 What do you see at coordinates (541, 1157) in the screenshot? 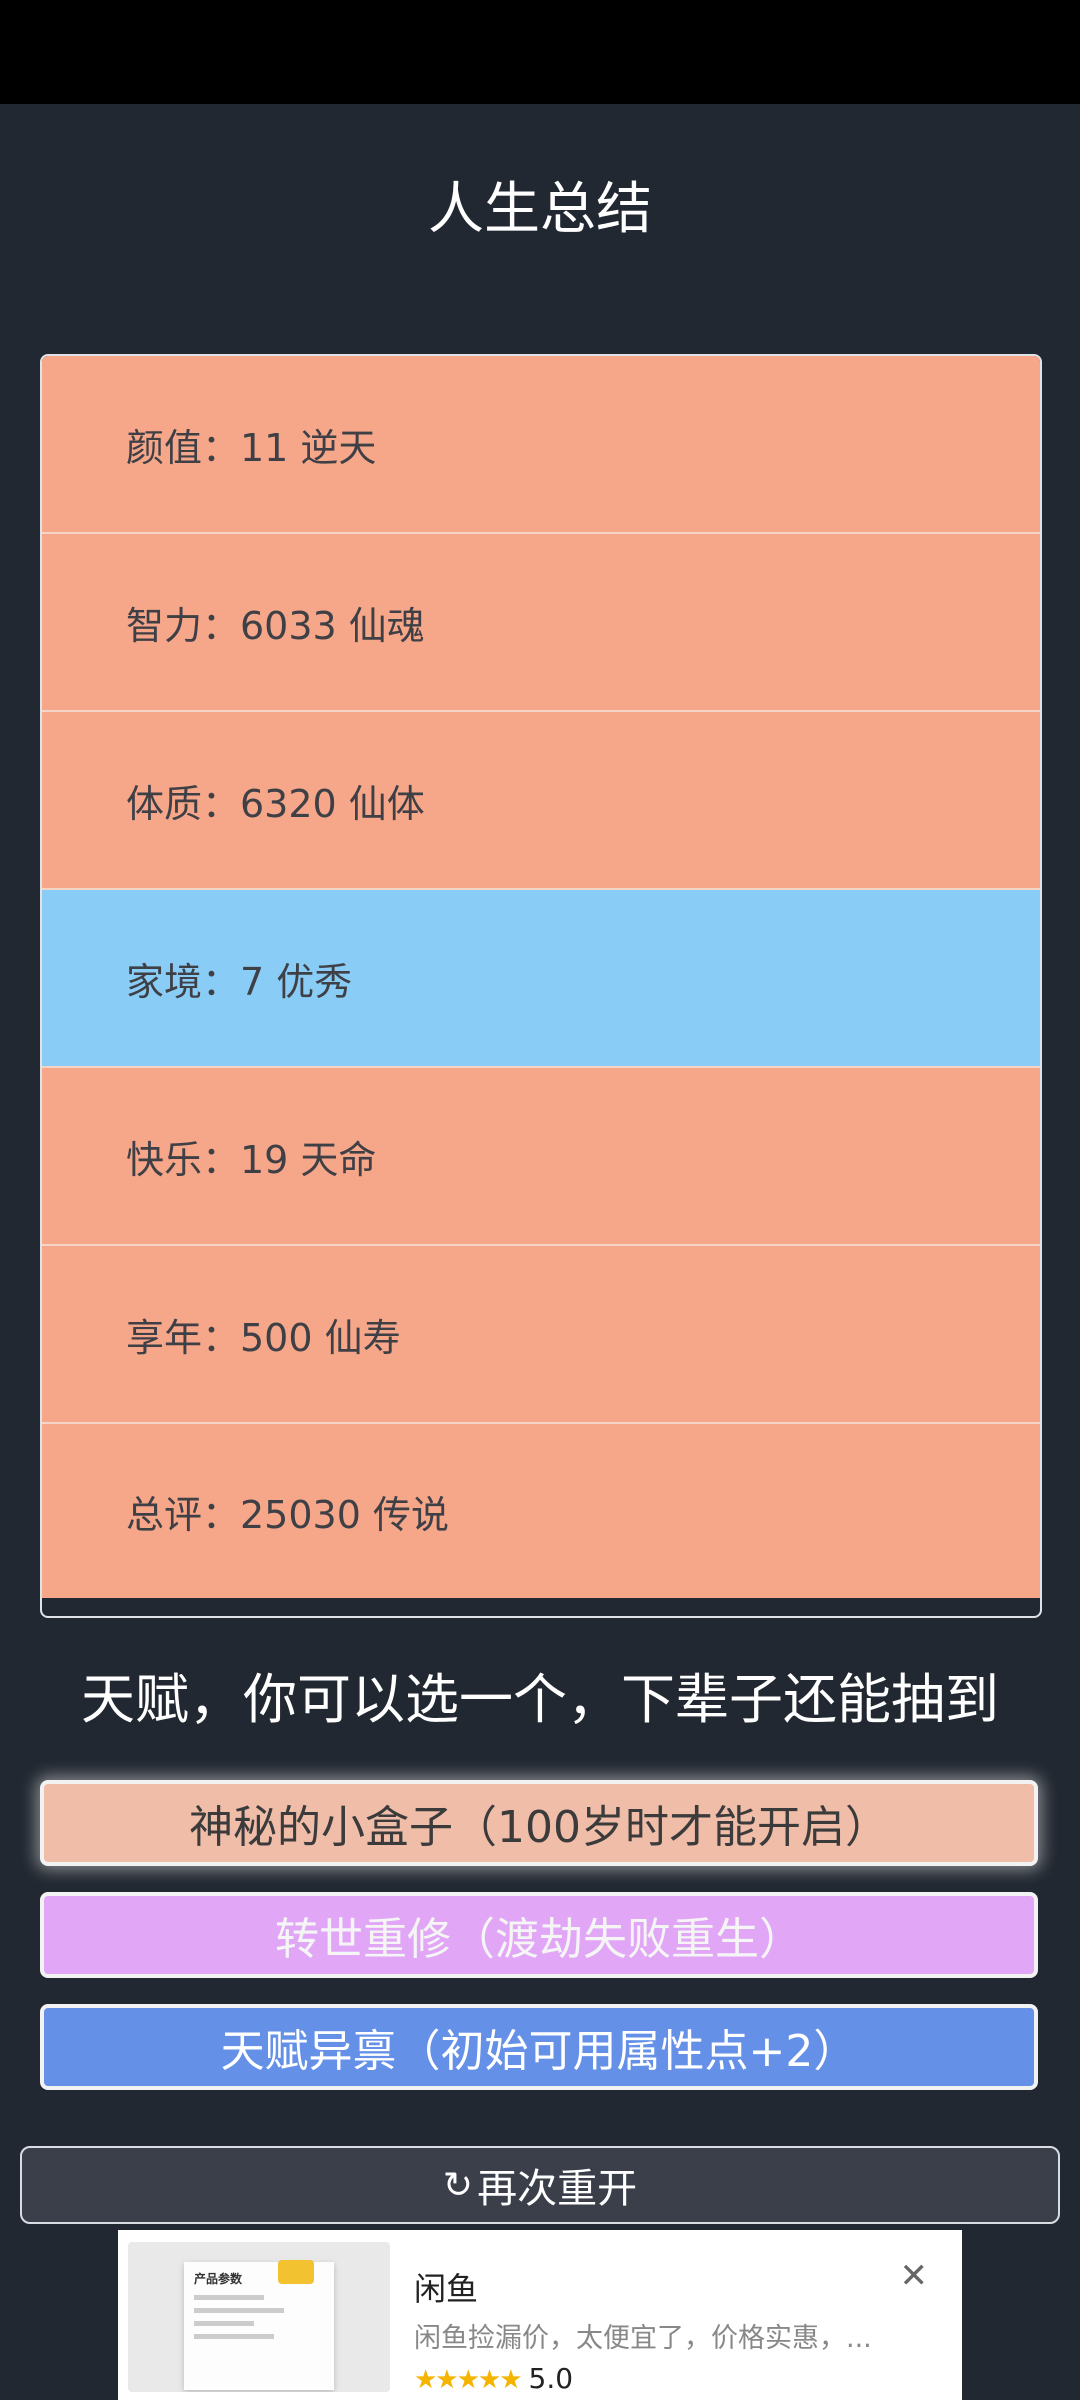
I see `summary-row-happiness: 快乐：19 天命` at bounding box center [541, 1157].